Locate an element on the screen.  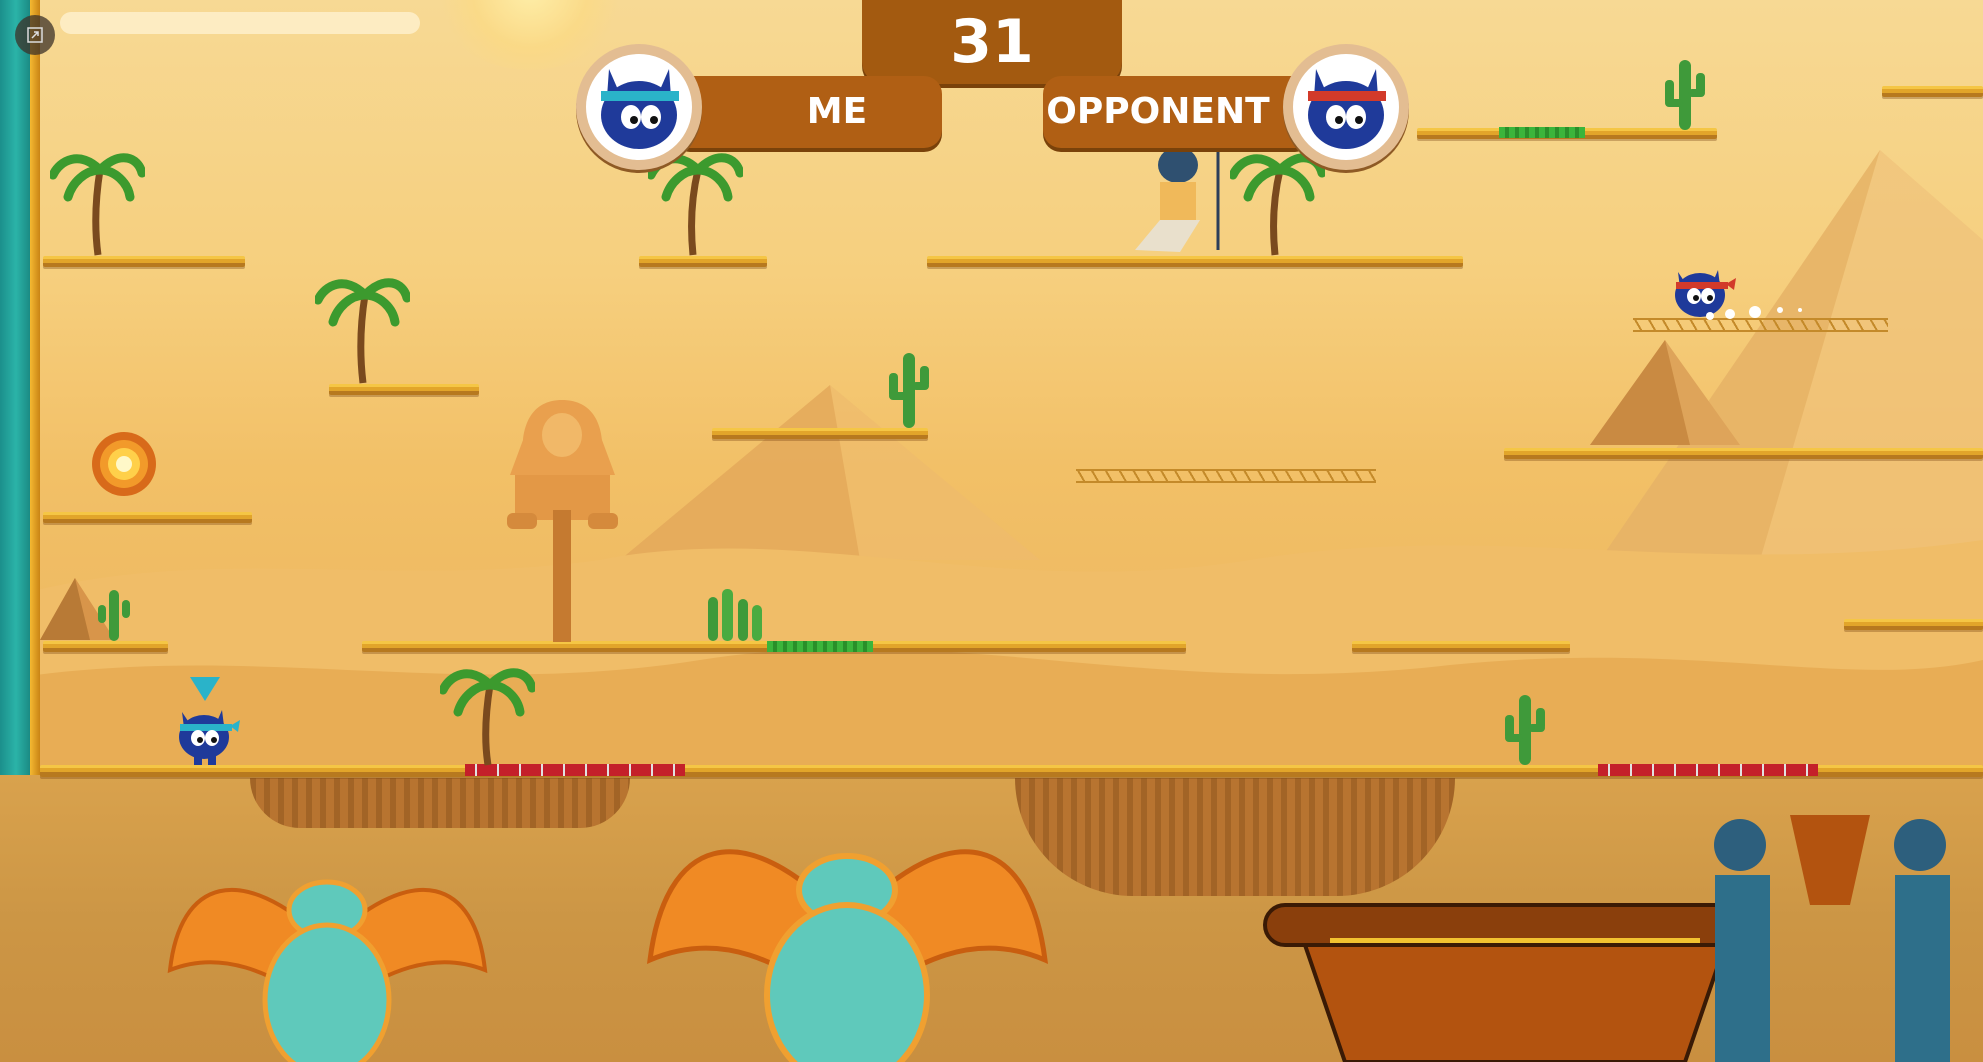
expand-icon is located at coordinates (35, 35).